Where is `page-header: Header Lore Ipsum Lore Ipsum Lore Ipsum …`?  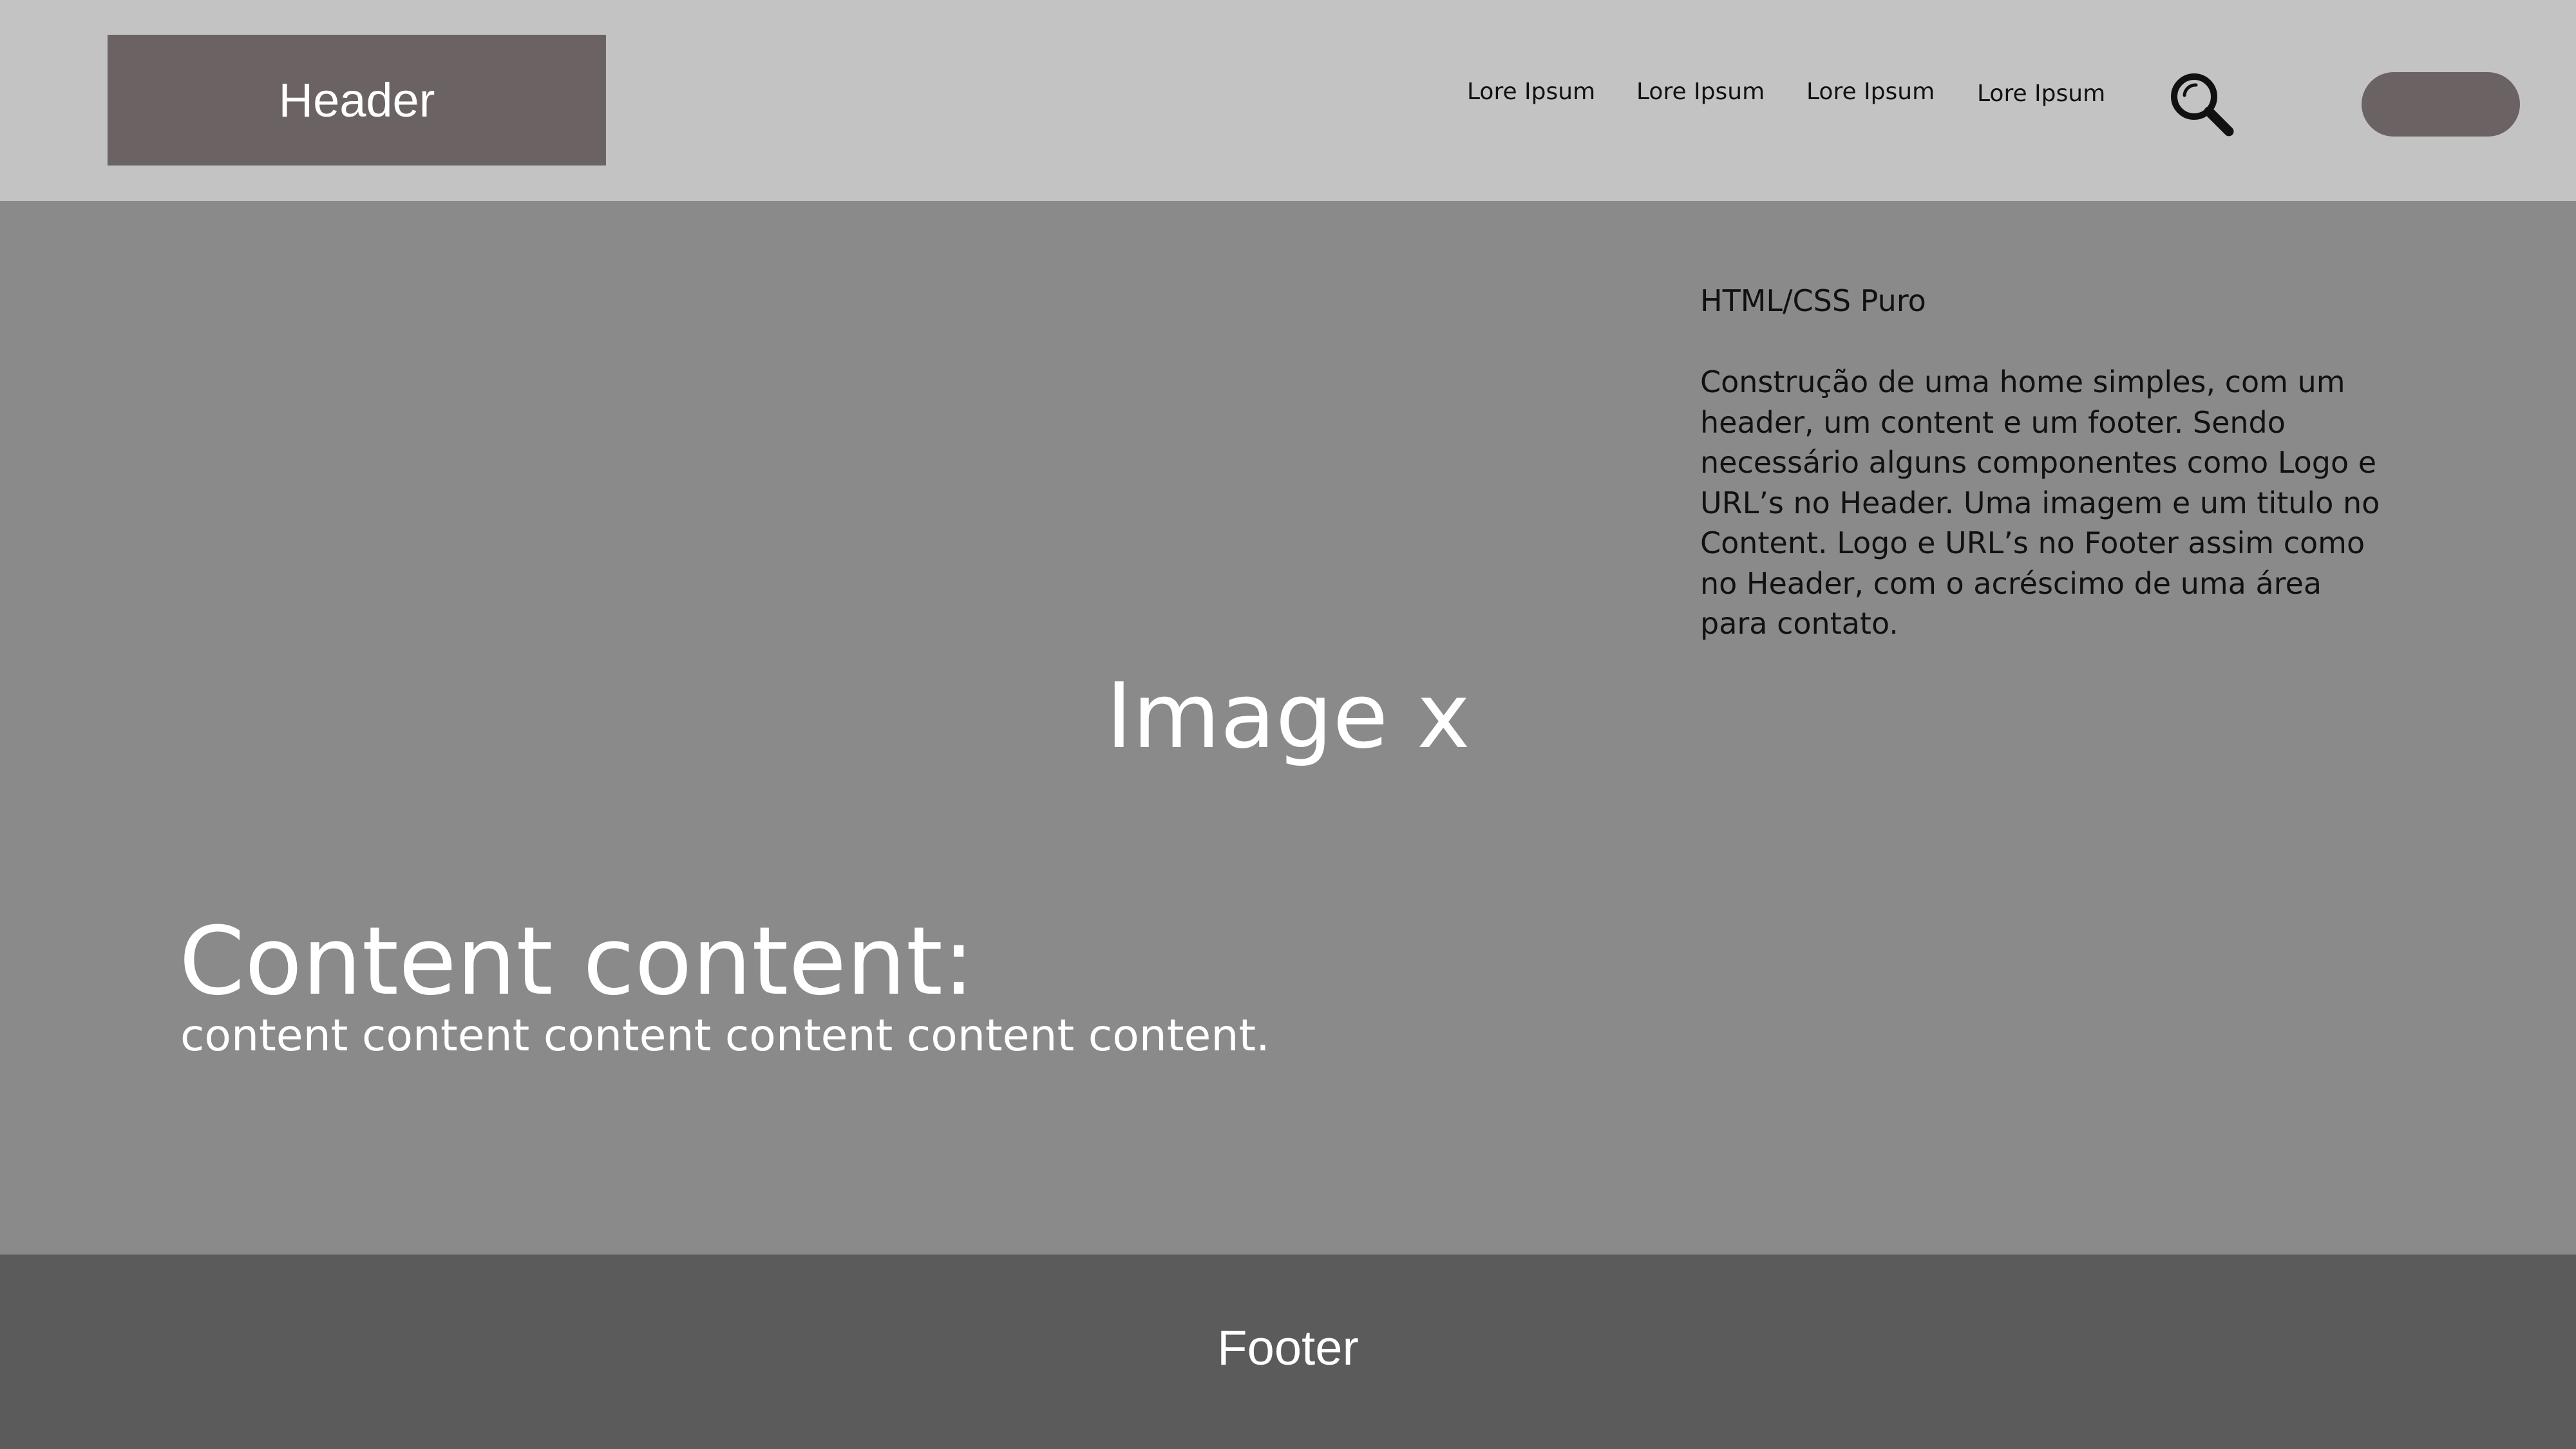
page-header: Header Lore Ipsum Lore Ipsum Lore Ipsum … is located at coordinates (1288, 100).